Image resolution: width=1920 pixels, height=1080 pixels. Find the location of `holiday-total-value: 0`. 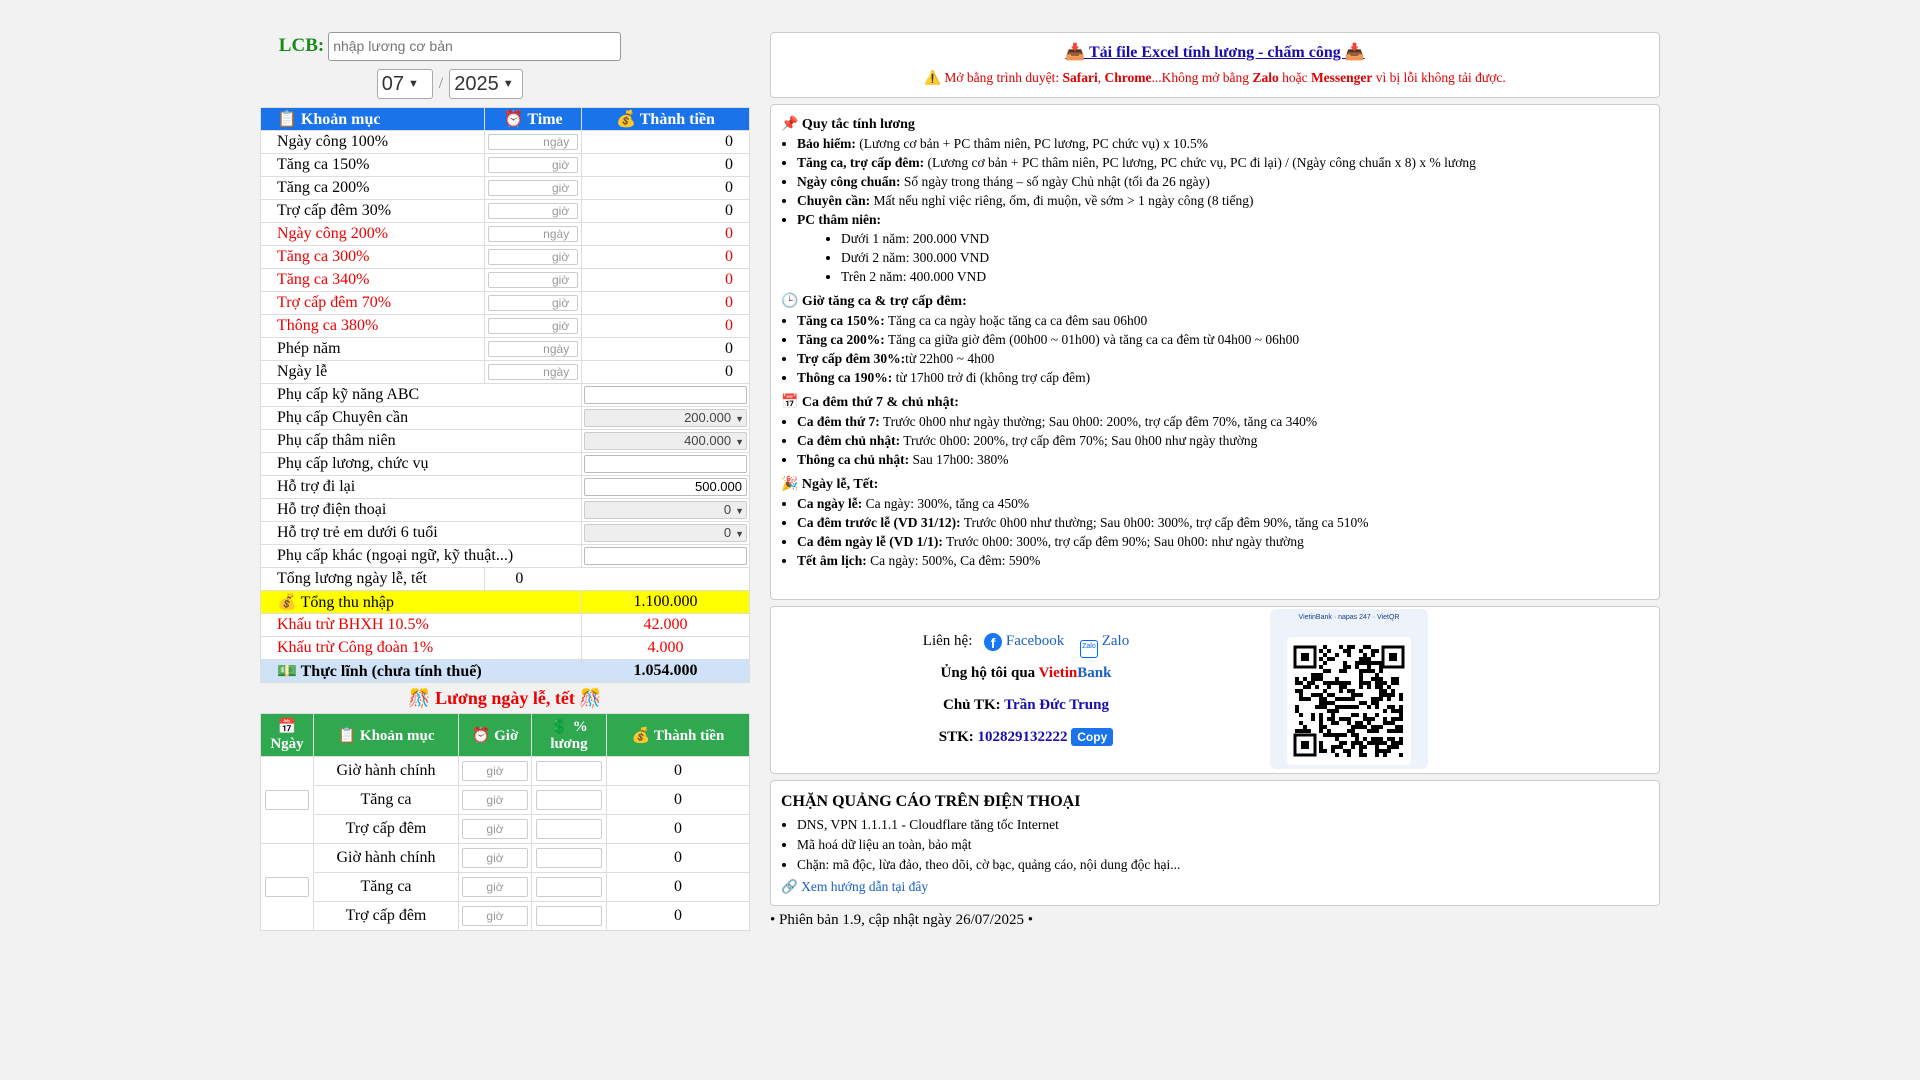

holiday-total-value: 0 is located at coordinates (617, 579).